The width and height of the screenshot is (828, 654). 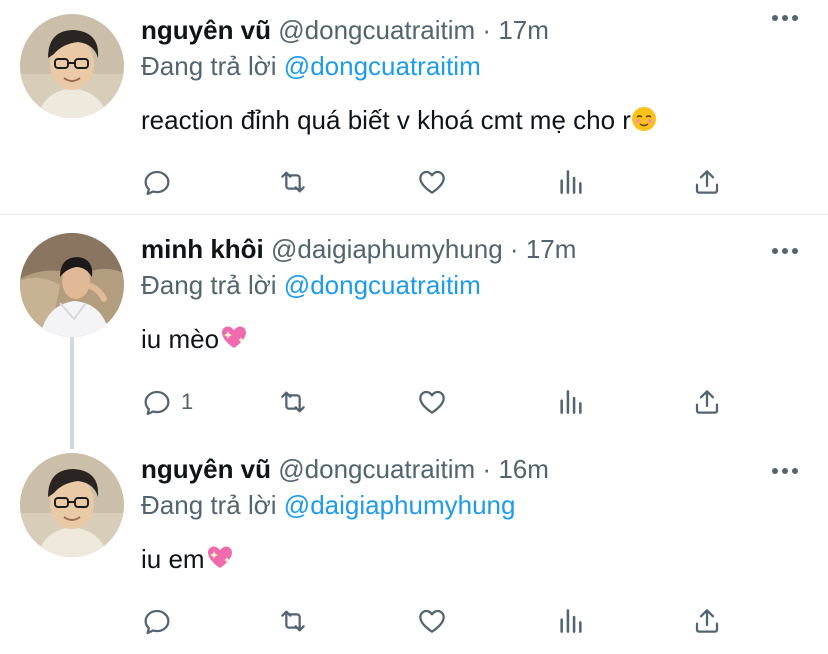 I want to click on reply-count: 1, so click(x=187, y=401).